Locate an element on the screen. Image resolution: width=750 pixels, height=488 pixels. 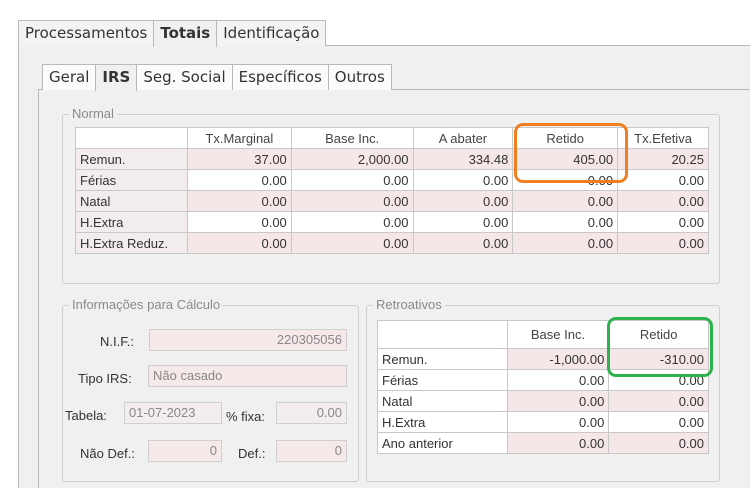
tab-geral: Geral is located at coordinates (69, 77).